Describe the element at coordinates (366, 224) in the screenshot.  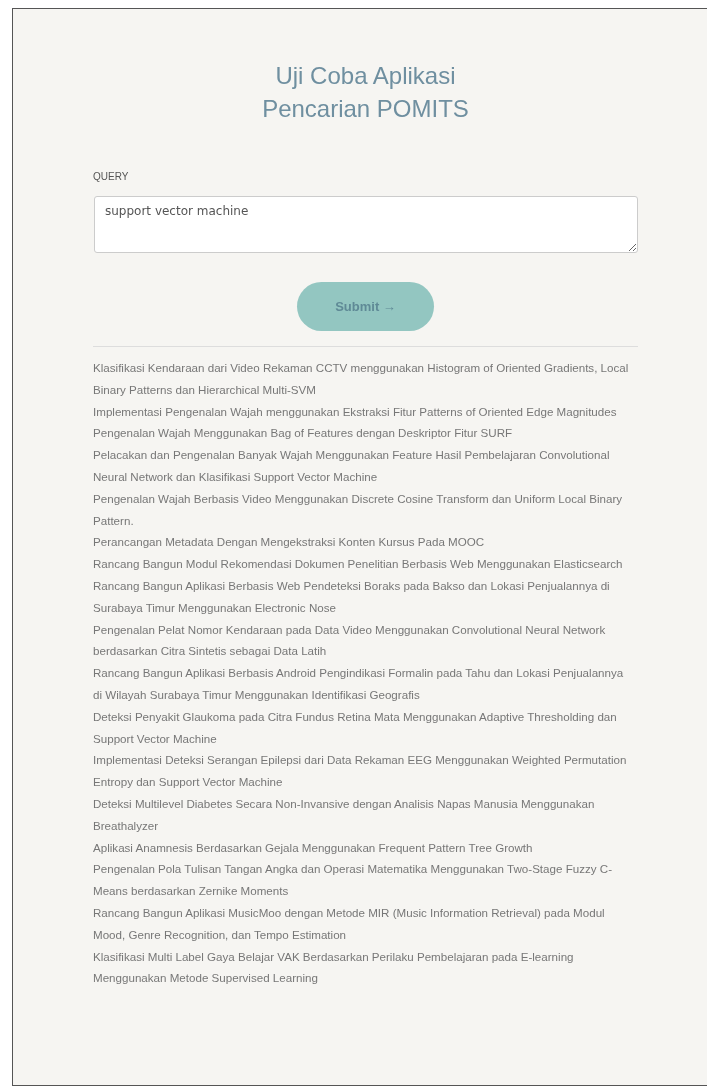
I see `query-field: support vector machine` at that location.